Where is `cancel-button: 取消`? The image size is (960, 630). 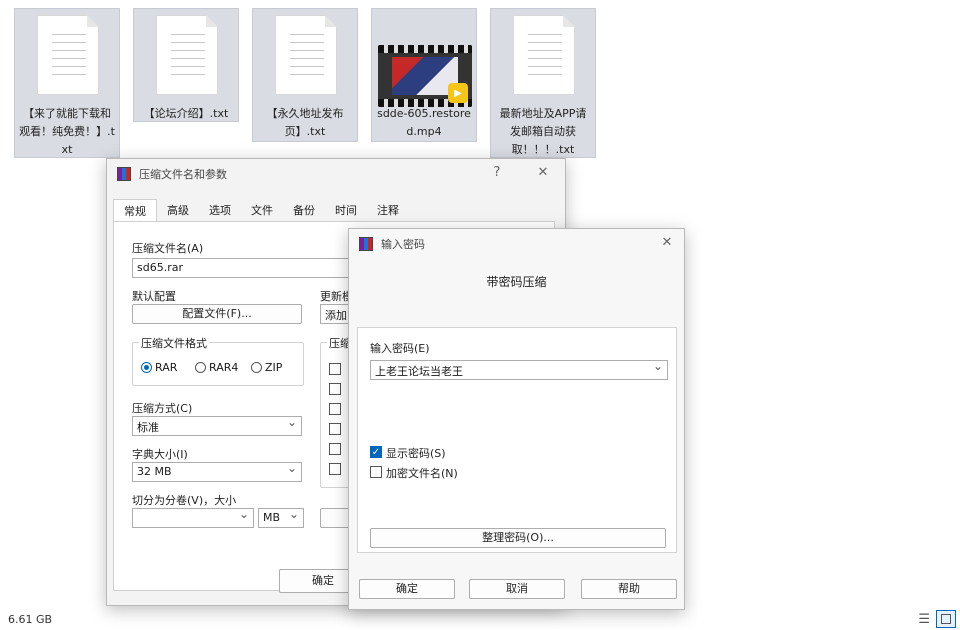
cancel-button: 取消 is located at coordinates (517, 589).